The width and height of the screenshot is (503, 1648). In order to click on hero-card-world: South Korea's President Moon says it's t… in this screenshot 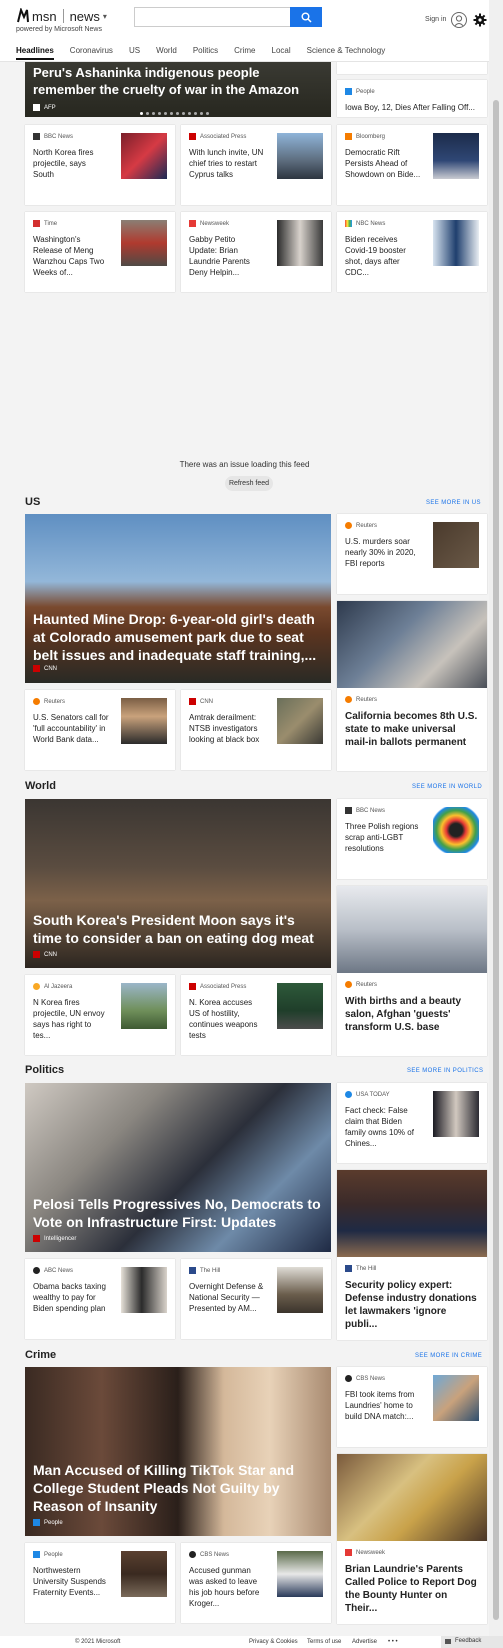, I will do `click(178, 883)`.